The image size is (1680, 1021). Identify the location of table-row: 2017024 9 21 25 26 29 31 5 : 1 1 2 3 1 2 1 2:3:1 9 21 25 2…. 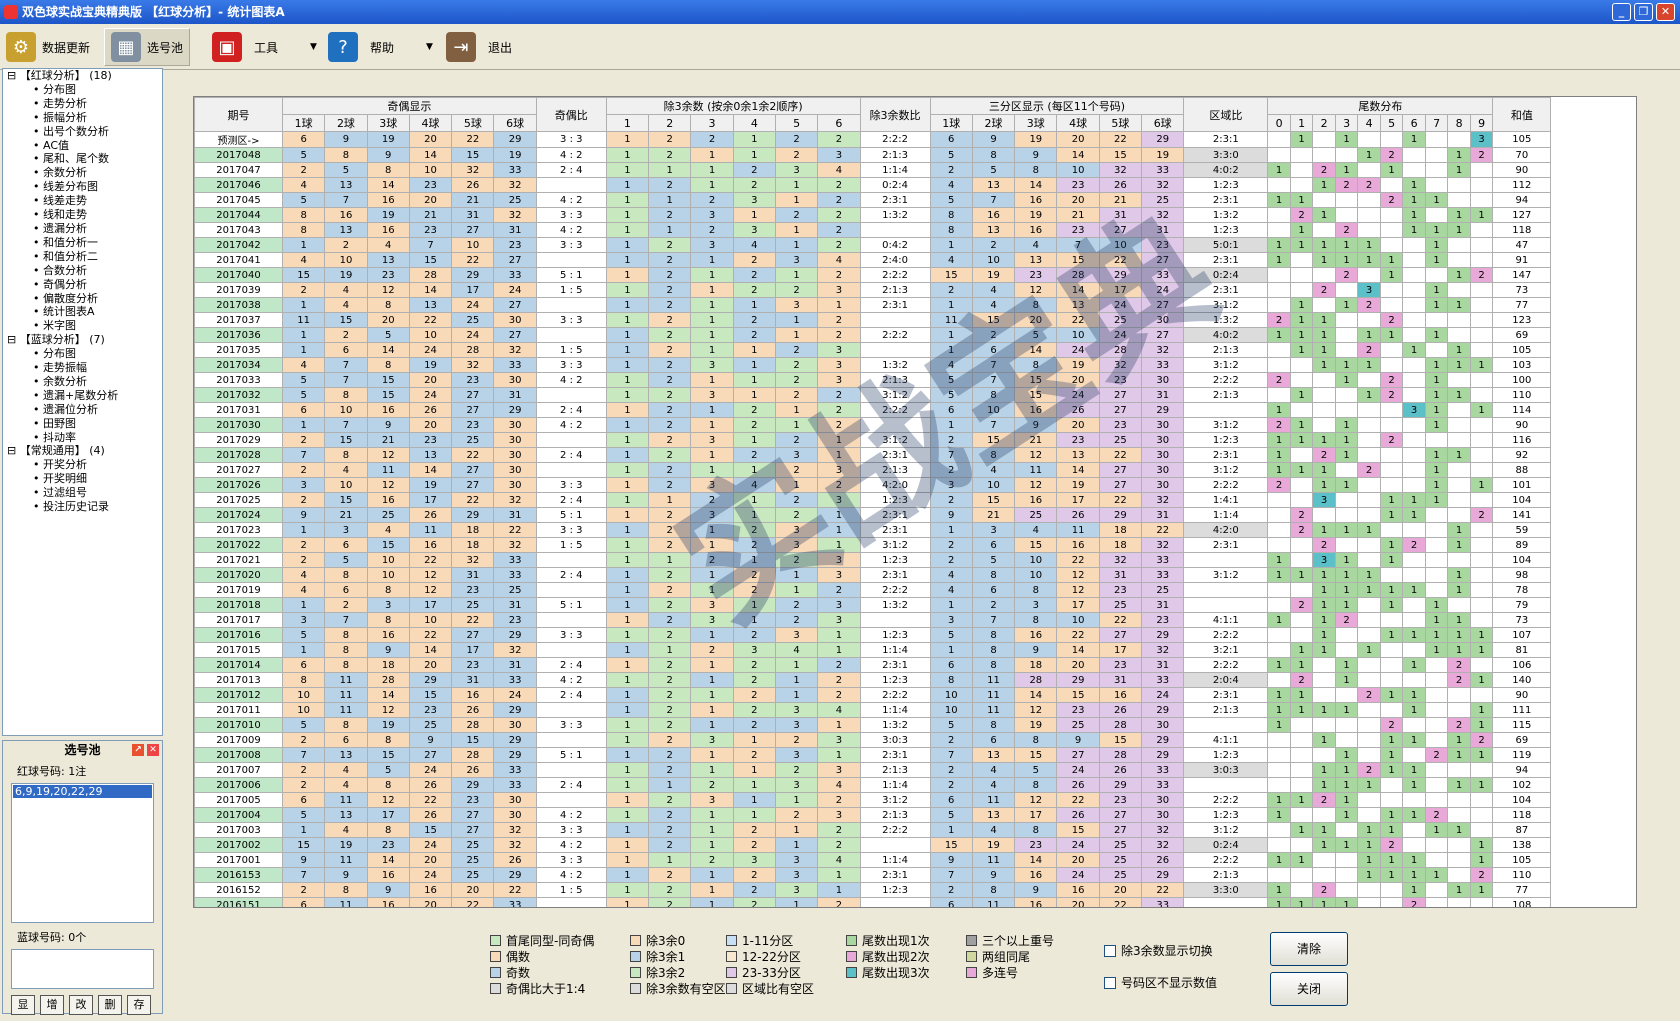
(873, 515).